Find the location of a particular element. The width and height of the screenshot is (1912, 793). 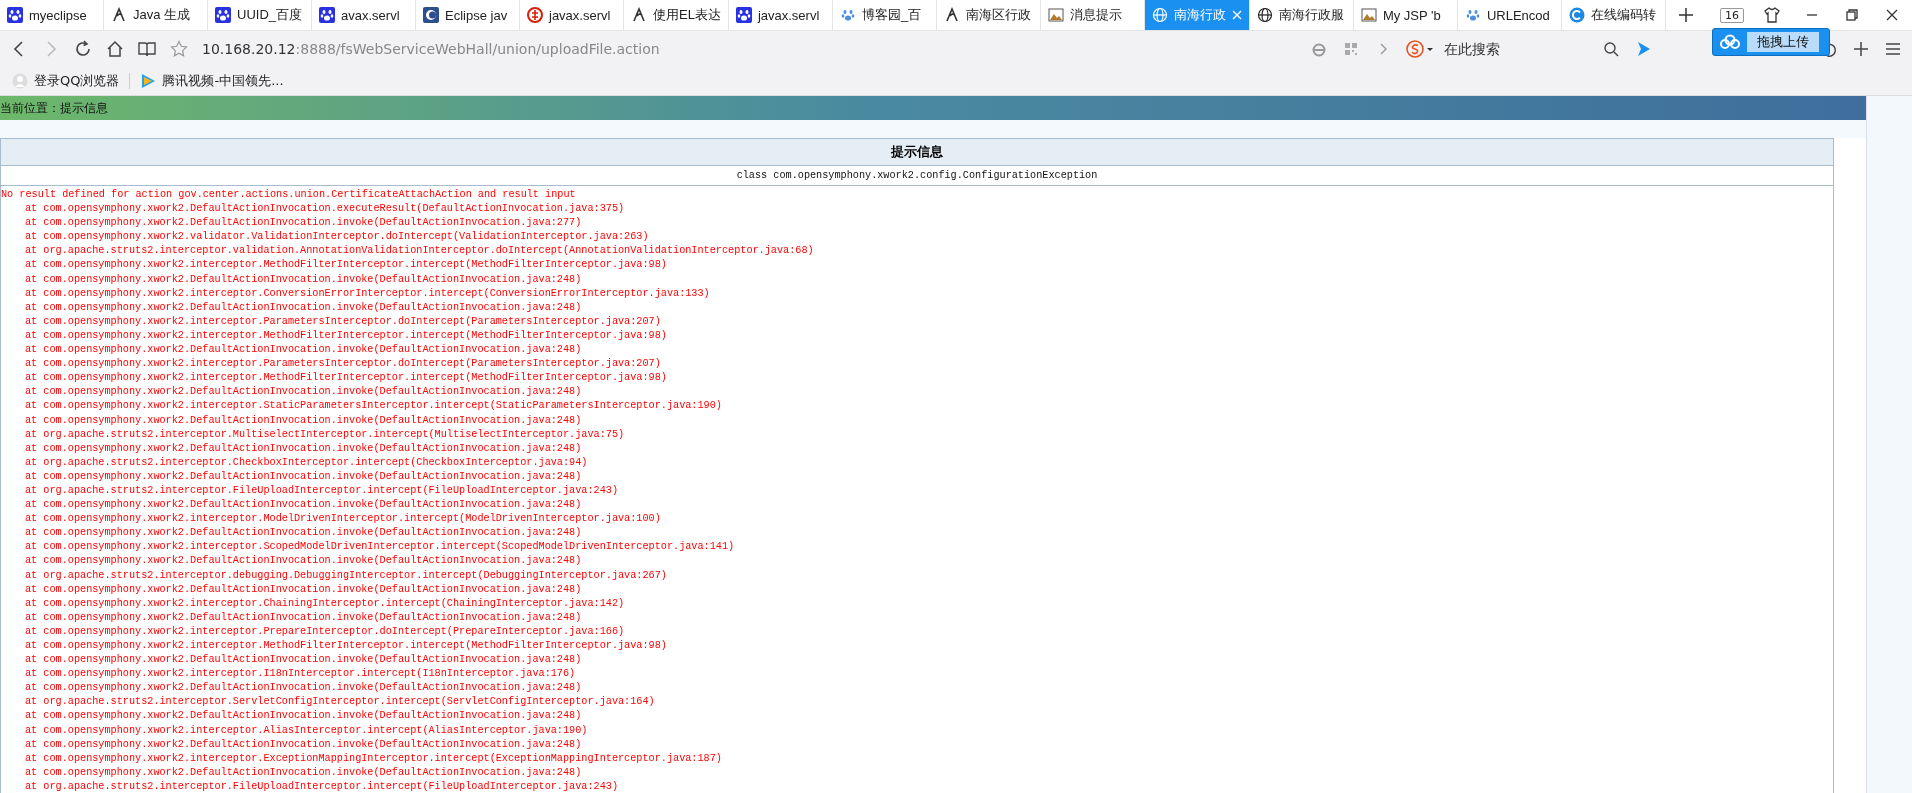

shirt-icon is located at coordinates (1772, 15).